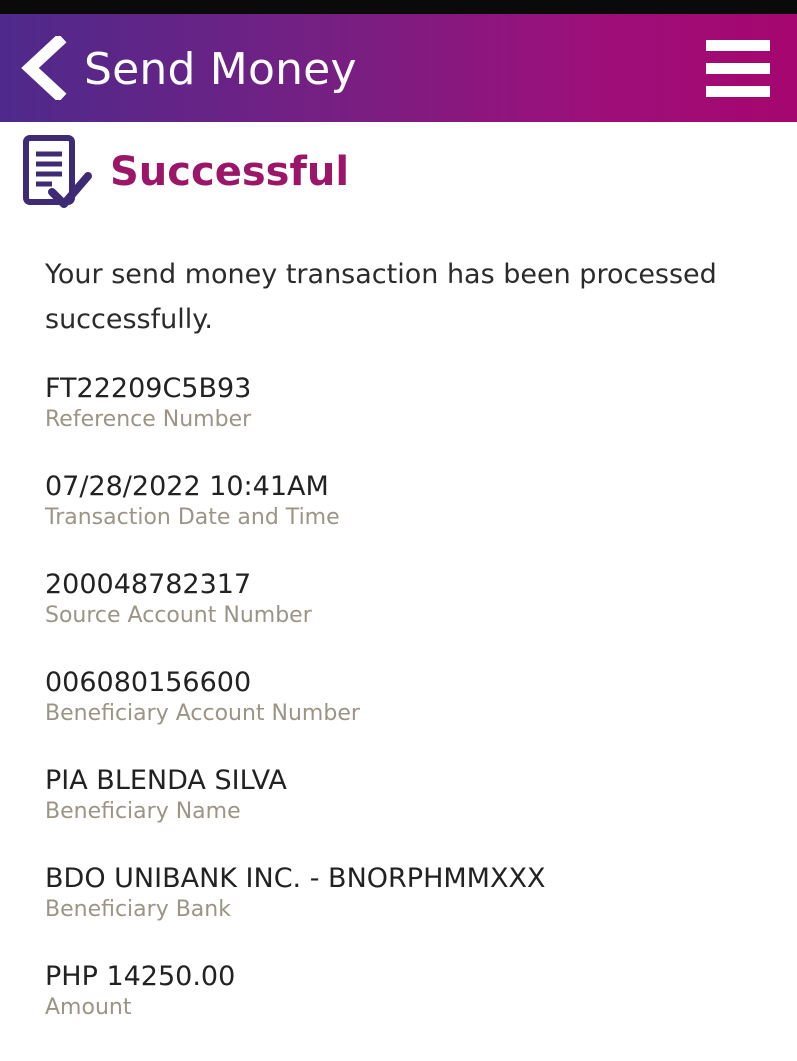 The height and width of the screenshot is (1061, 797). I want to click on detail-beneficiary-account: 006080156600 Beneficiary Account Number, so click(415, 715).